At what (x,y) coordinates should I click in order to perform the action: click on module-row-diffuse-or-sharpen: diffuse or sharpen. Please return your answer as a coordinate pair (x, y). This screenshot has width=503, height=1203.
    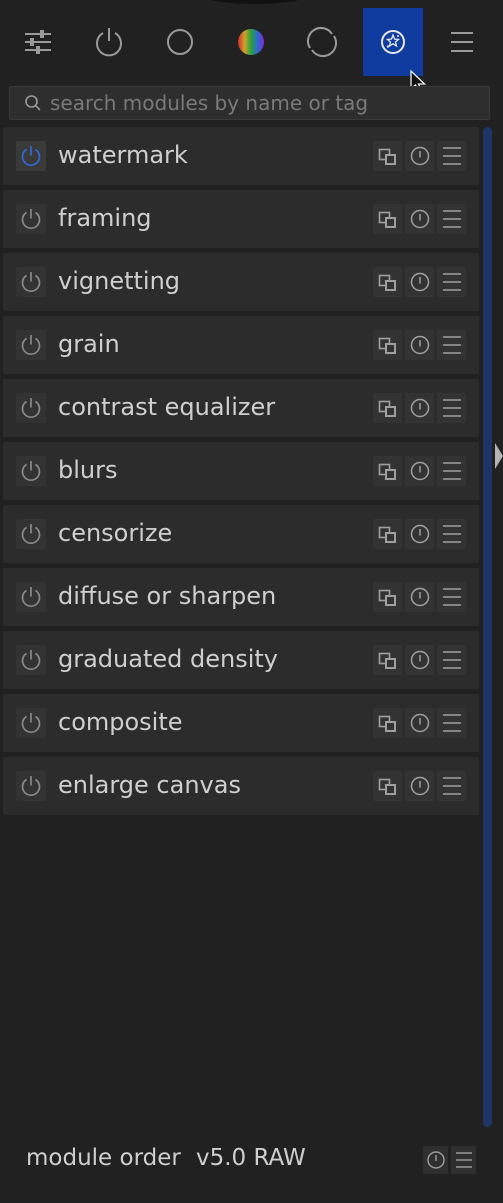
    Looking at the image, I should click on (241, 597).